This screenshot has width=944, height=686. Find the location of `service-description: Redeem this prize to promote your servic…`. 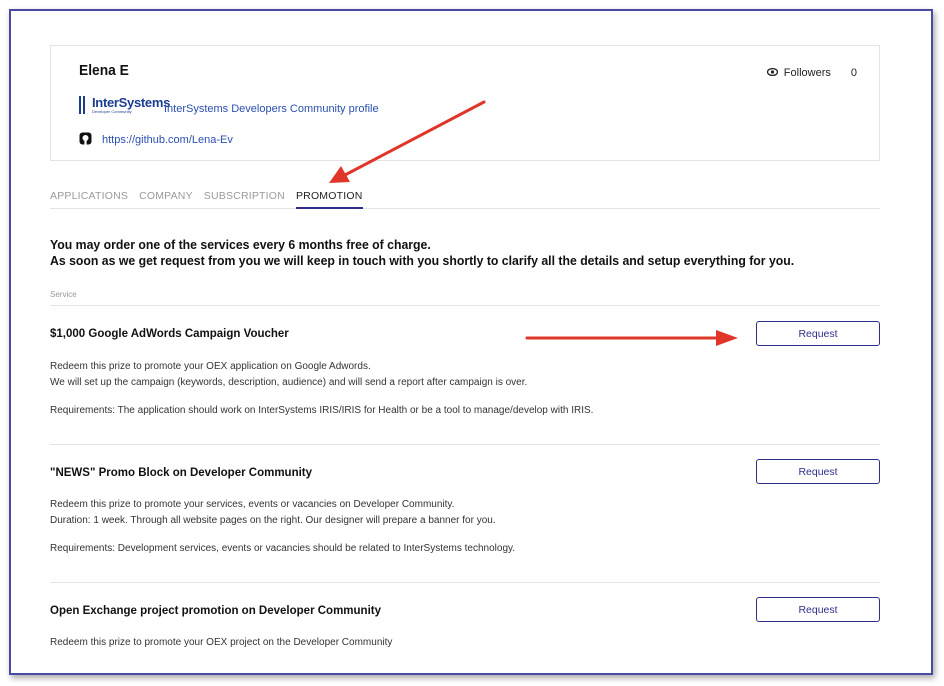

service-description: Redeem this prize to promote your servic… is located at coordinates (273, 513).